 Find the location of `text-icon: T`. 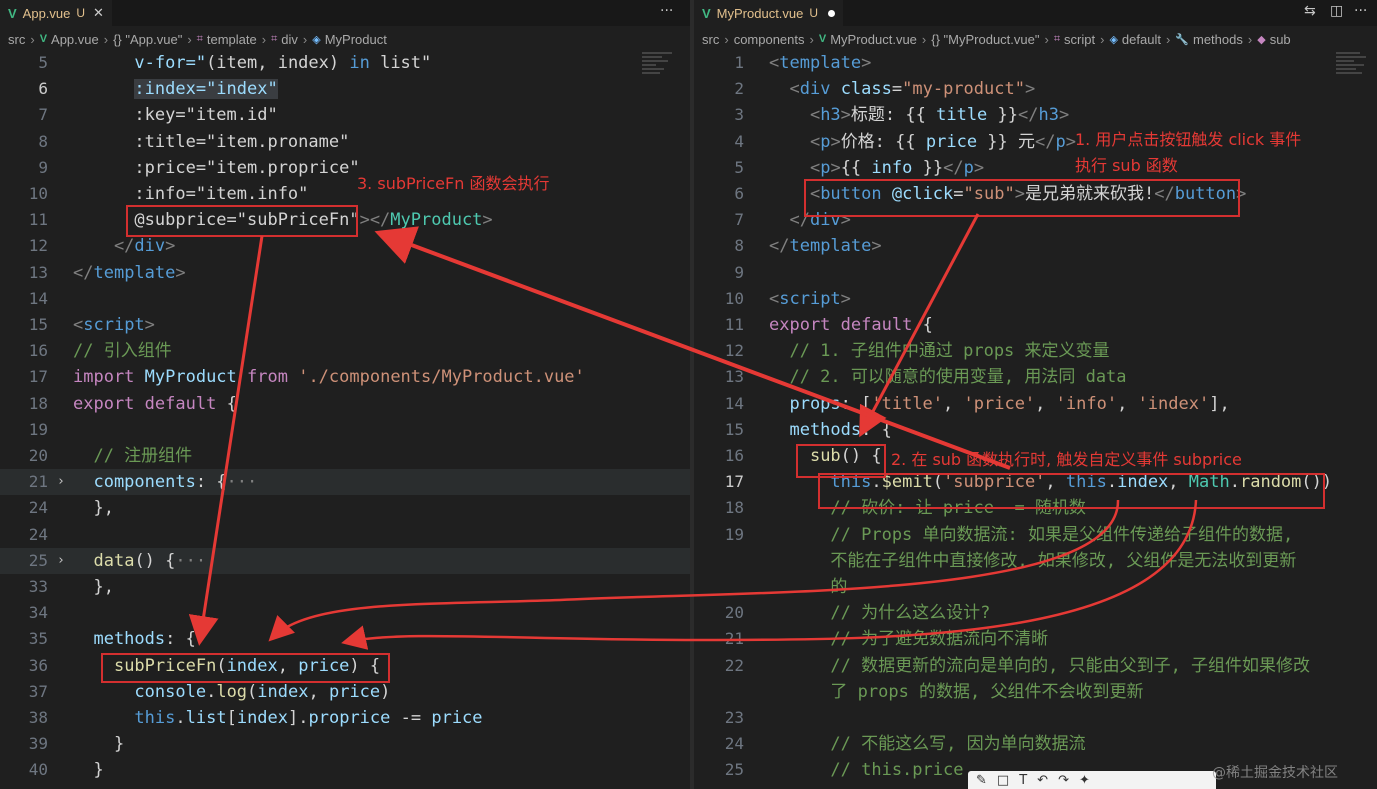

text-icon: T is located at coordinates (1023, 780).